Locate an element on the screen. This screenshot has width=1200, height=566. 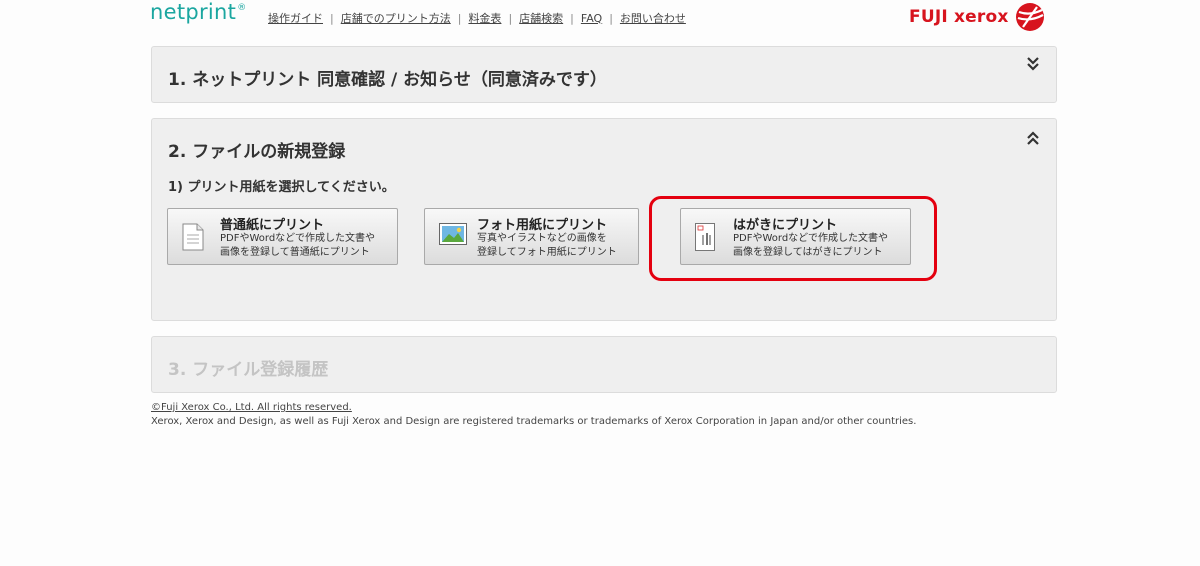
section-title-new-file: 2. ファイルの新規登録 is located at coordinates (257, 152).